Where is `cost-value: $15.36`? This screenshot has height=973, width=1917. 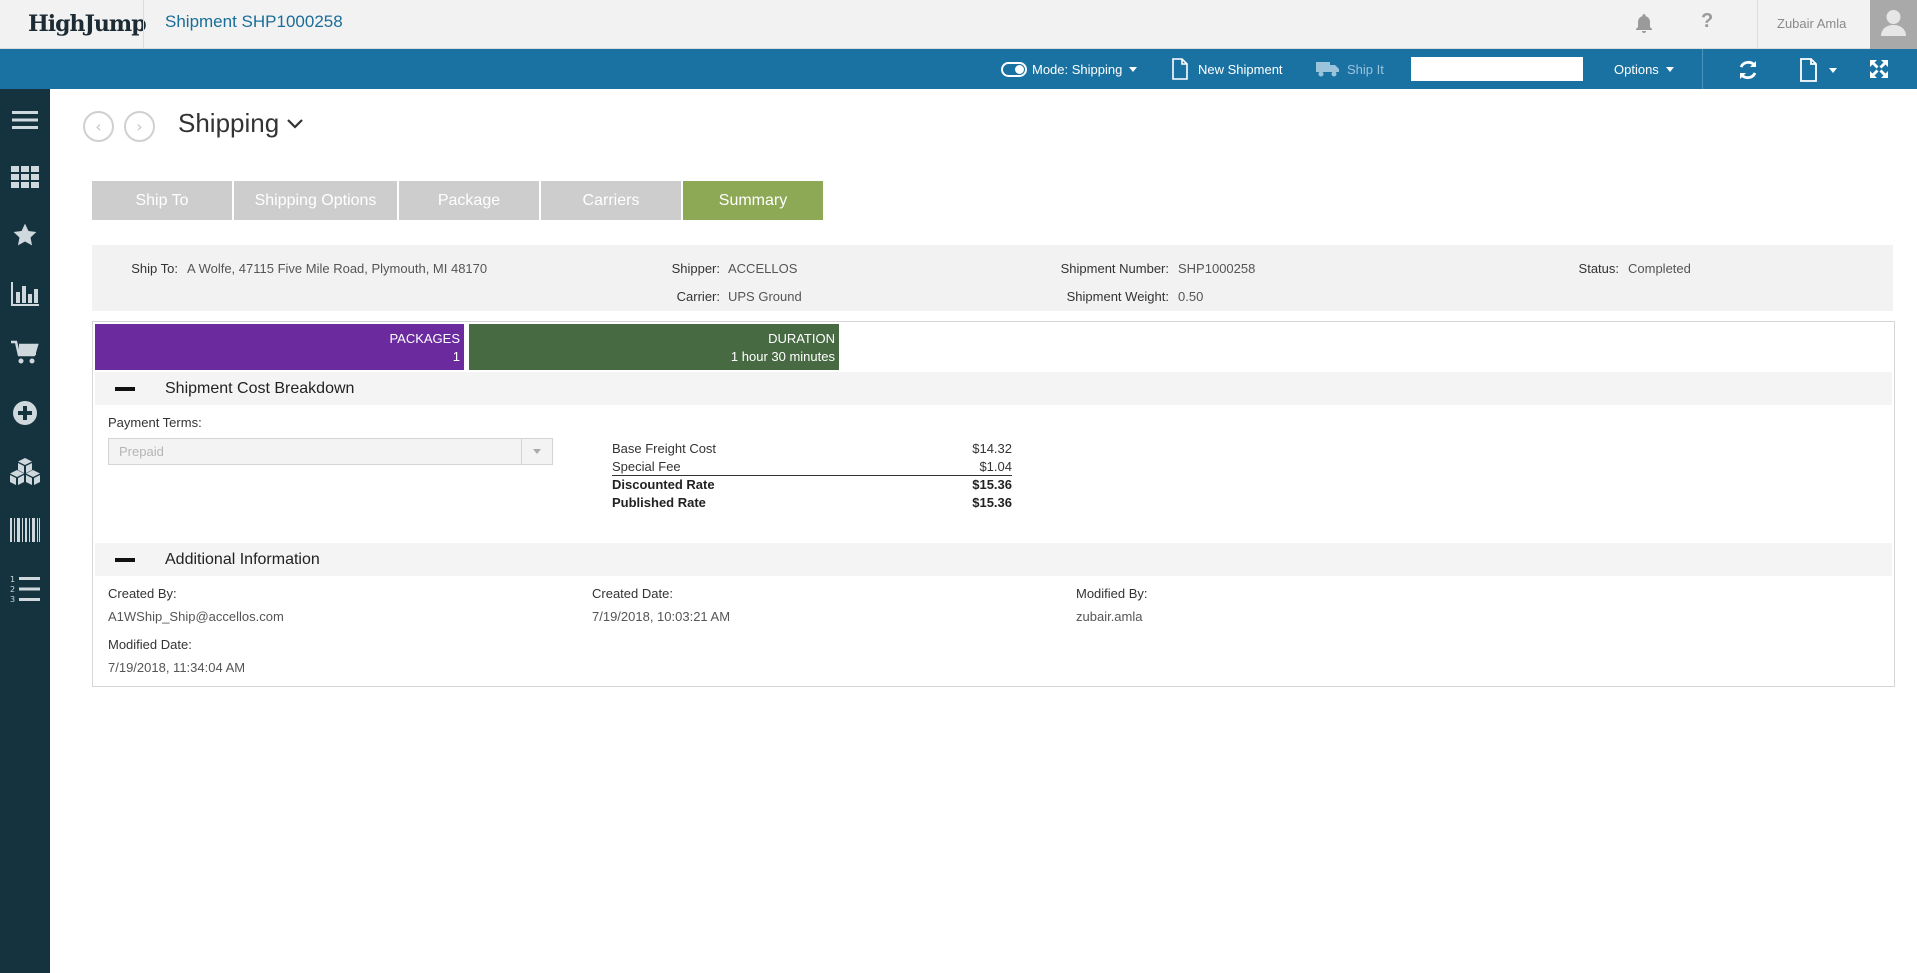
cost-value: $15.36 is located at coordinates (992, 502).